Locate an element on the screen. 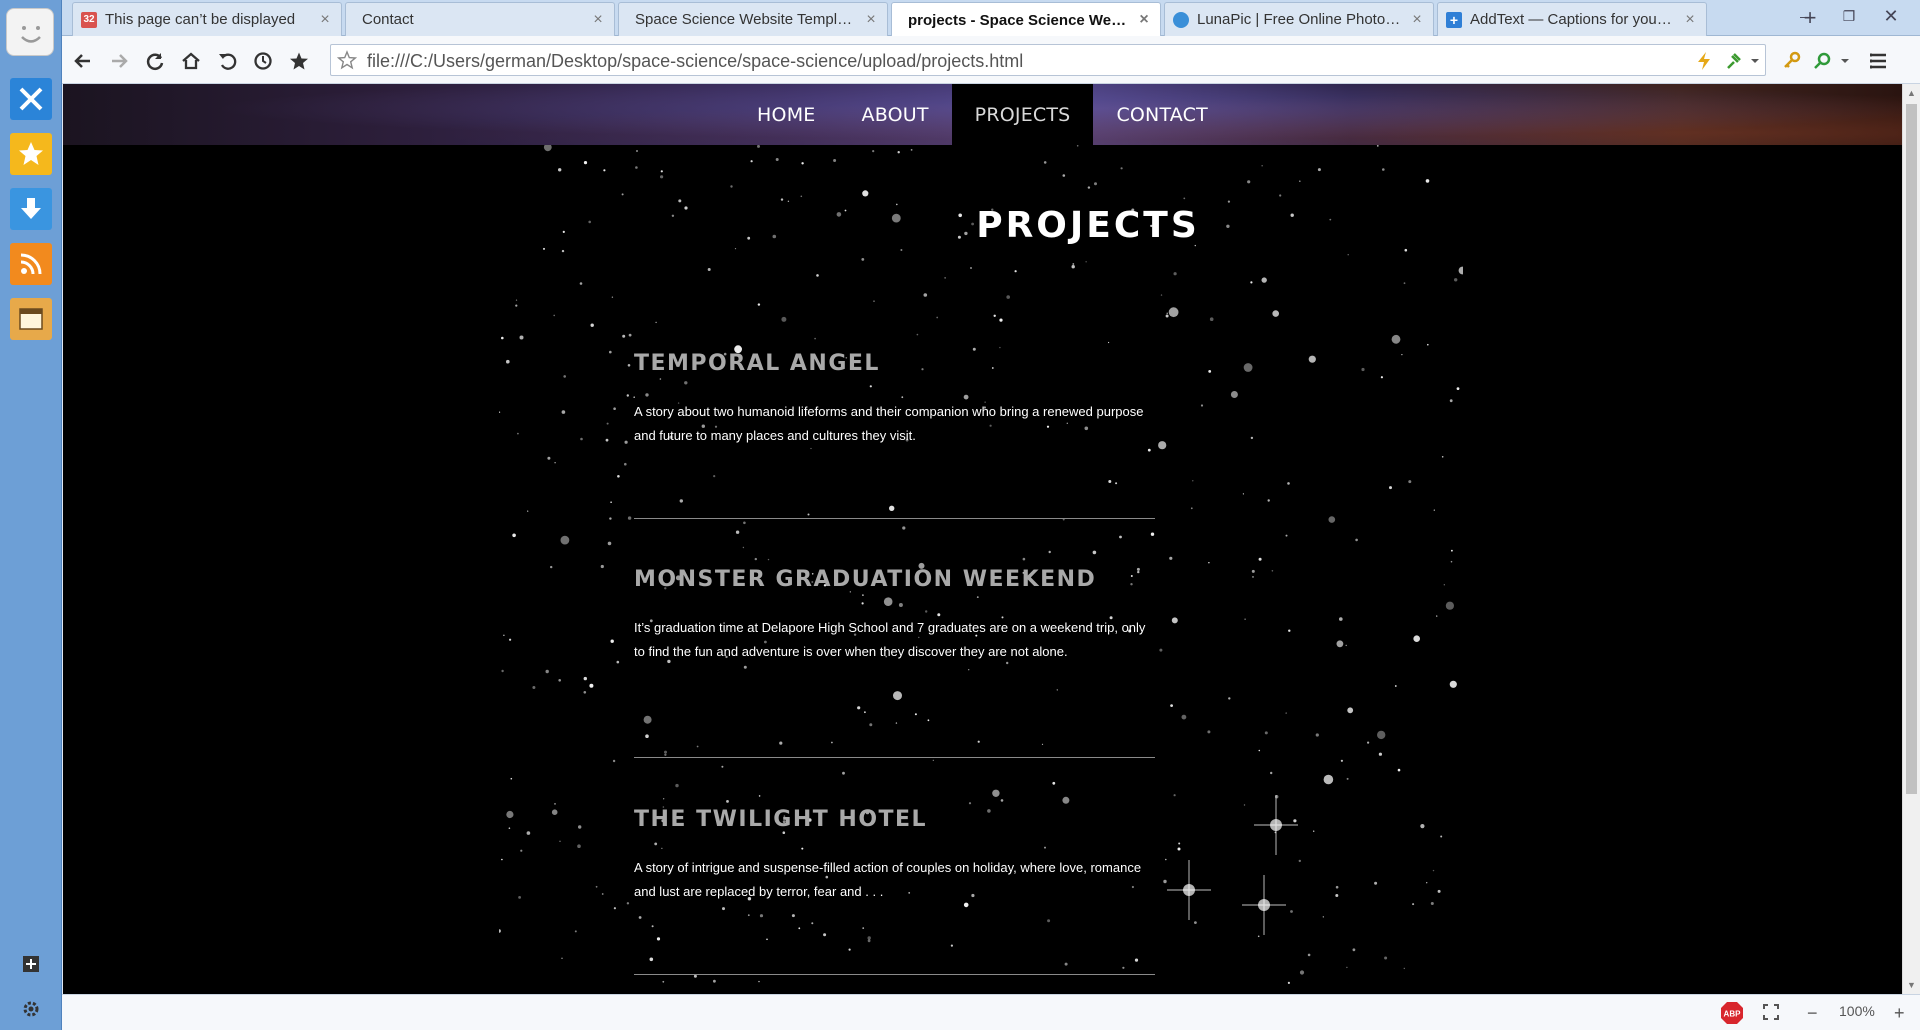 The height and width of the screenshot is (1030, 1920). tab-title: Contact is located at coordinates (388, 19).